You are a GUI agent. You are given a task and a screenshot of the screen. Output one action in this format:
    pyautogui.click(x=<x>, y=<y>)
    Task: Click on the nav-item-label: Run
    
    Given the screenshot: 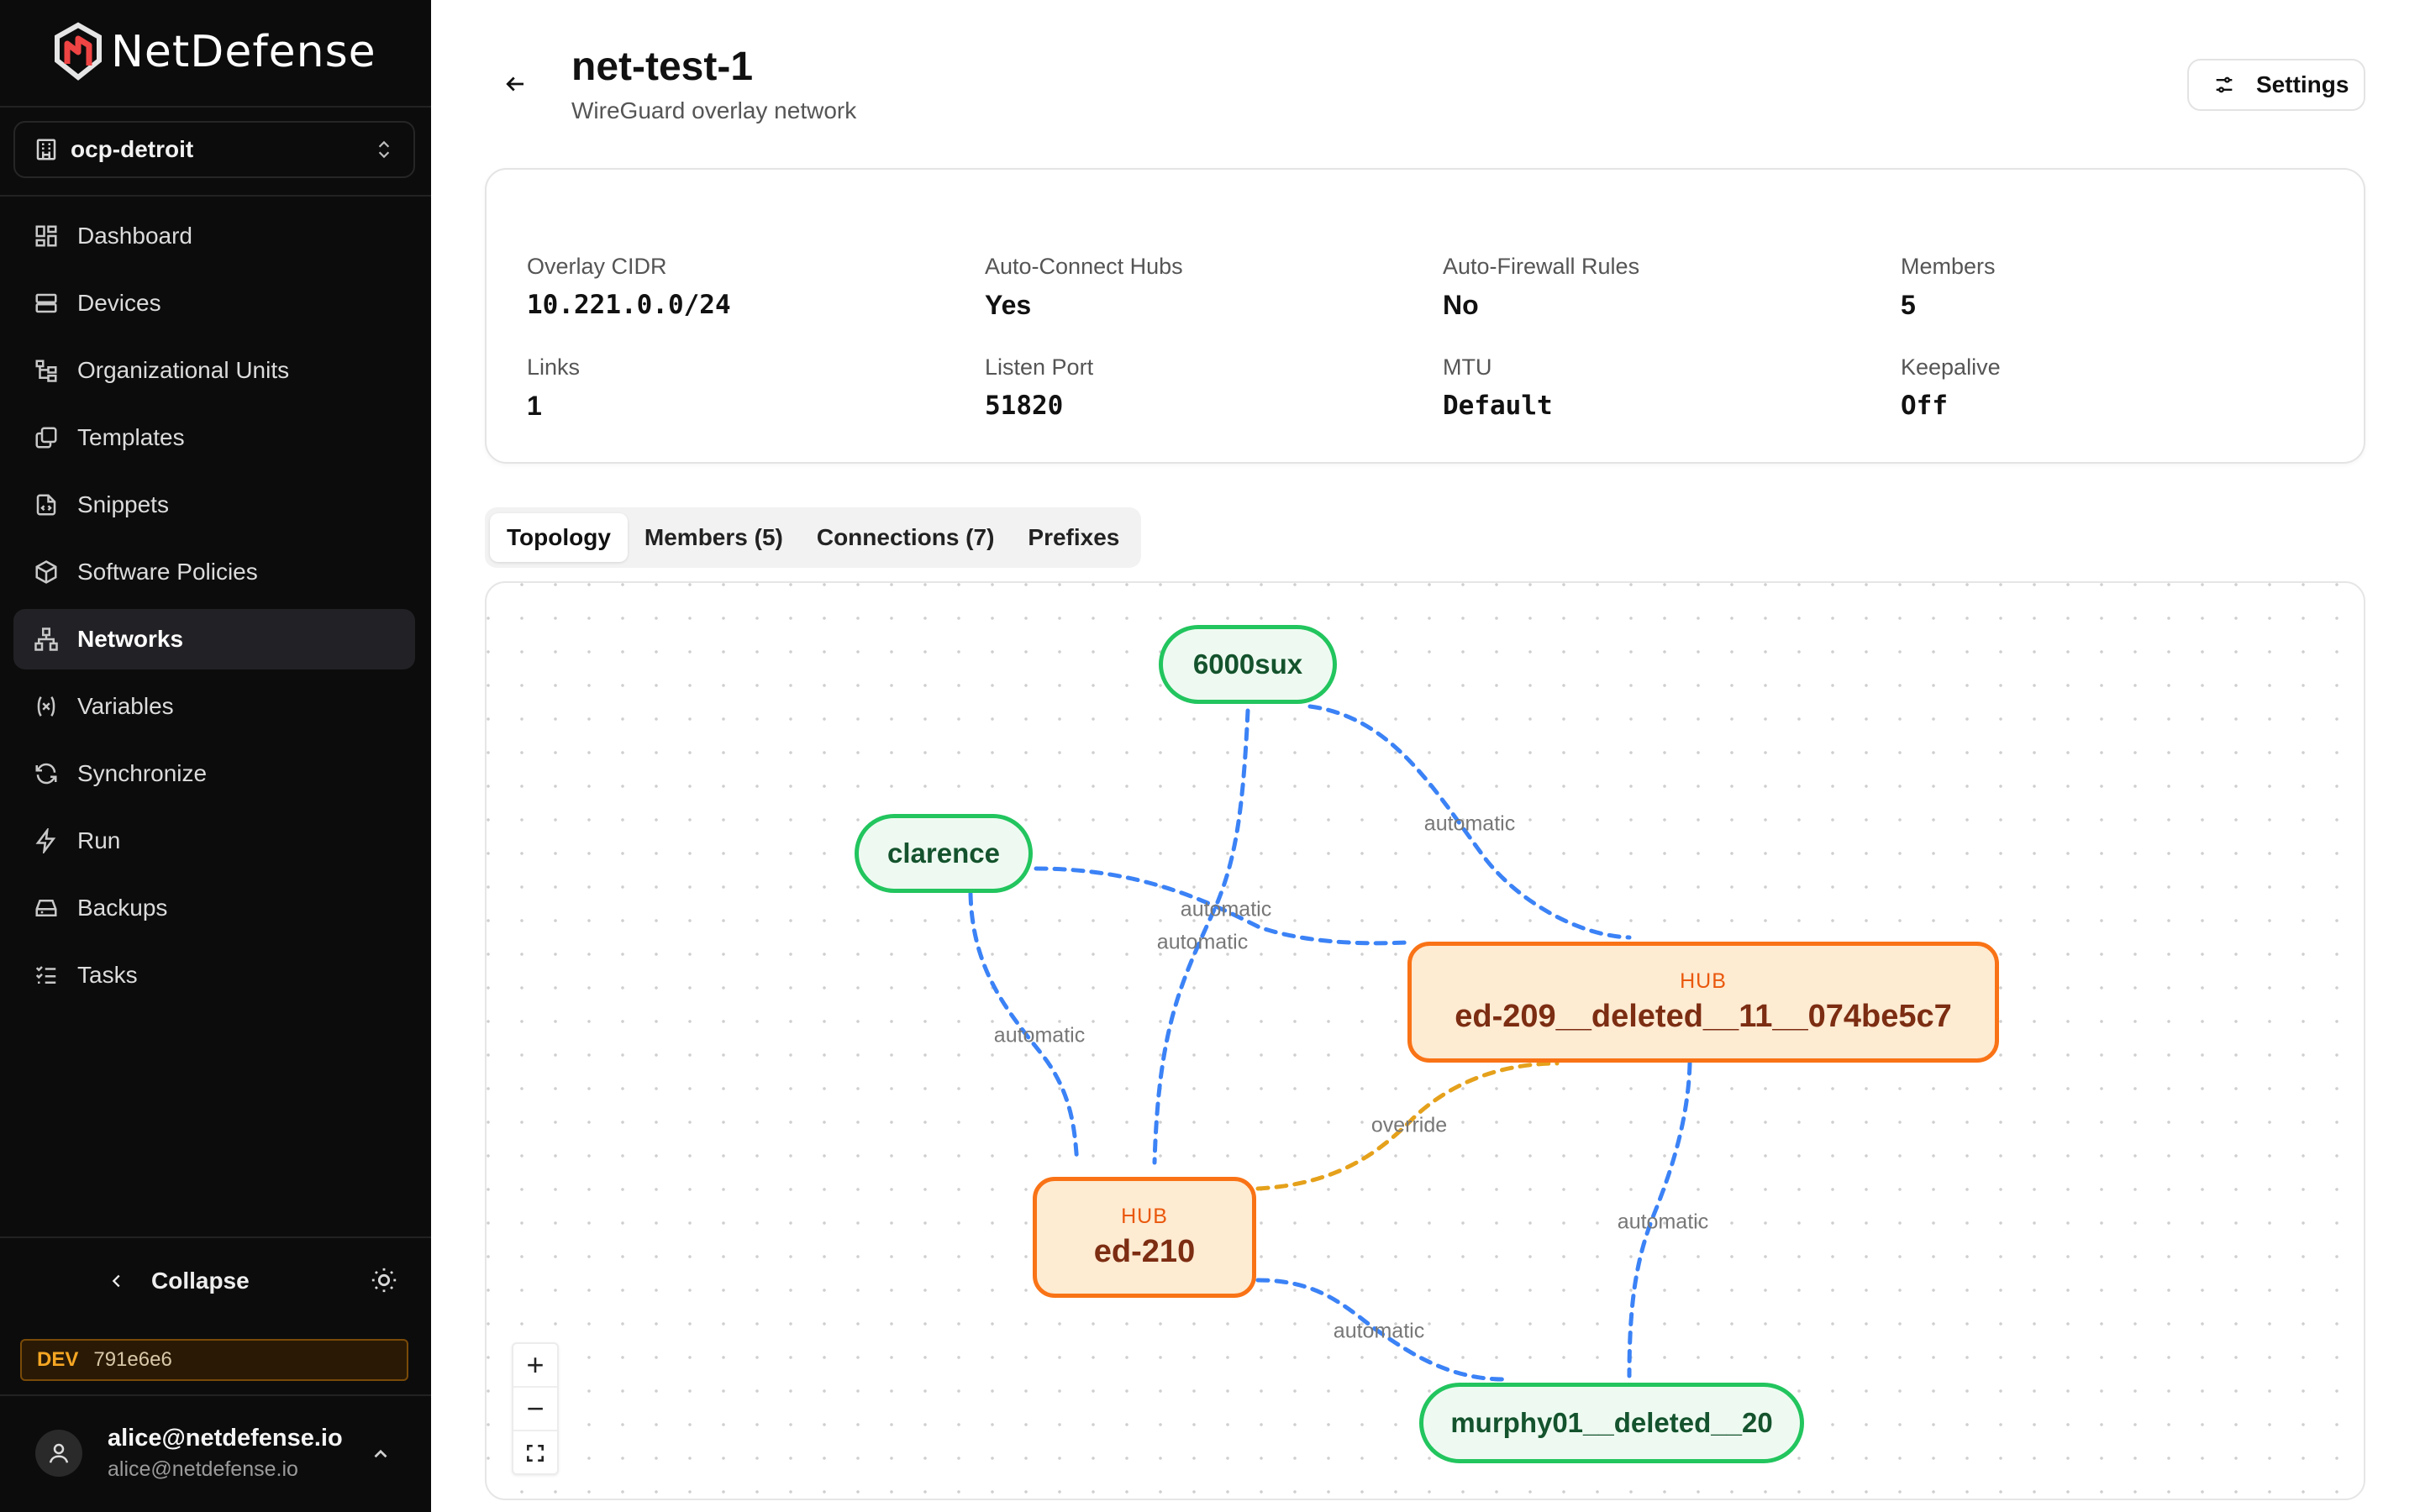 What is the action you would take?
    pyautogui.click(x=99, y=840)
    